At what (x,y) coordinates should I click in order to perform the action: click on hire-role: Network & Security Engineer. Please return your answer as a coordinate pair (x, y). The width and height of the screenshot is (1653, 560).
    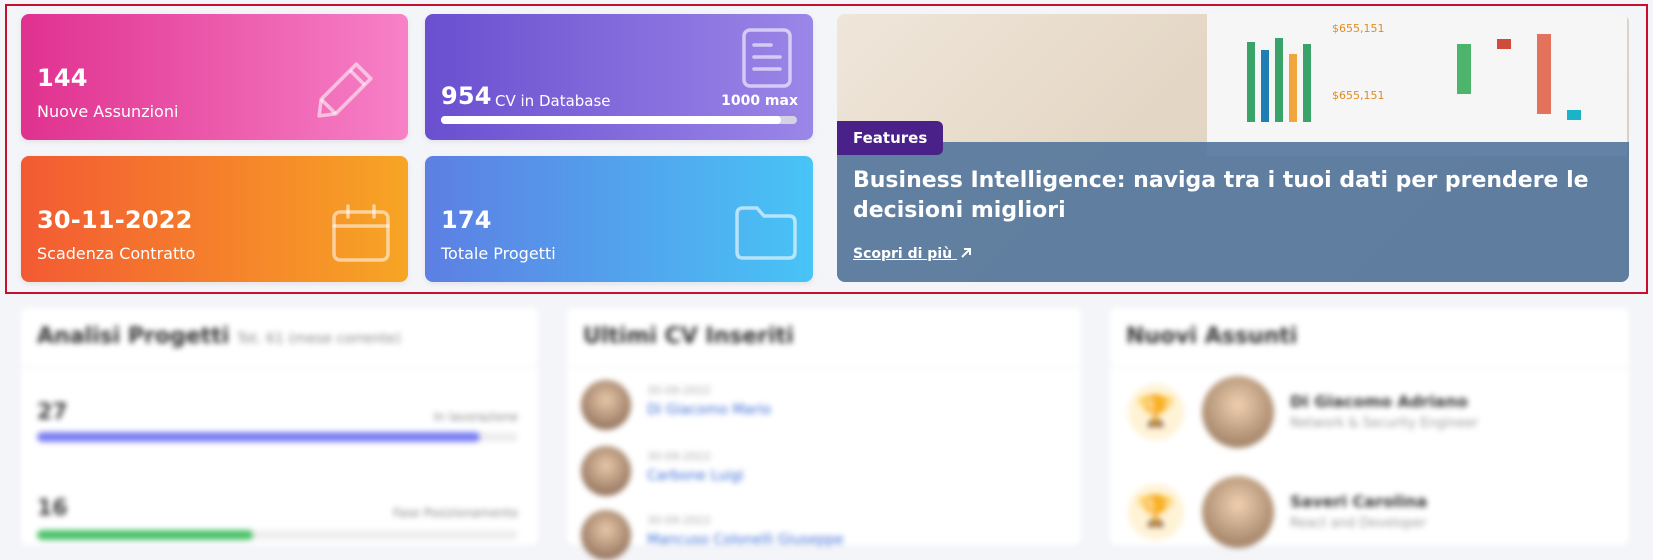
    Looking at the image, I should click on (1384, 423).